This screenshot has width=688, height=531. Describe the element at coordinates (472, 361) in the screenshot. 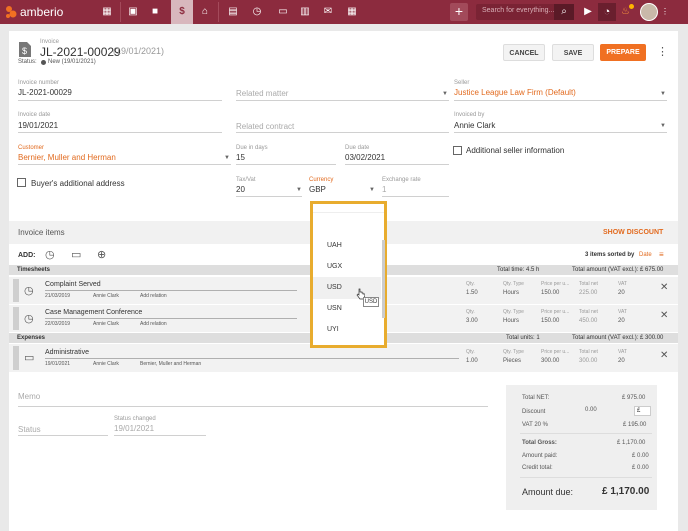

I see `qty-field: 1.00` at that location.